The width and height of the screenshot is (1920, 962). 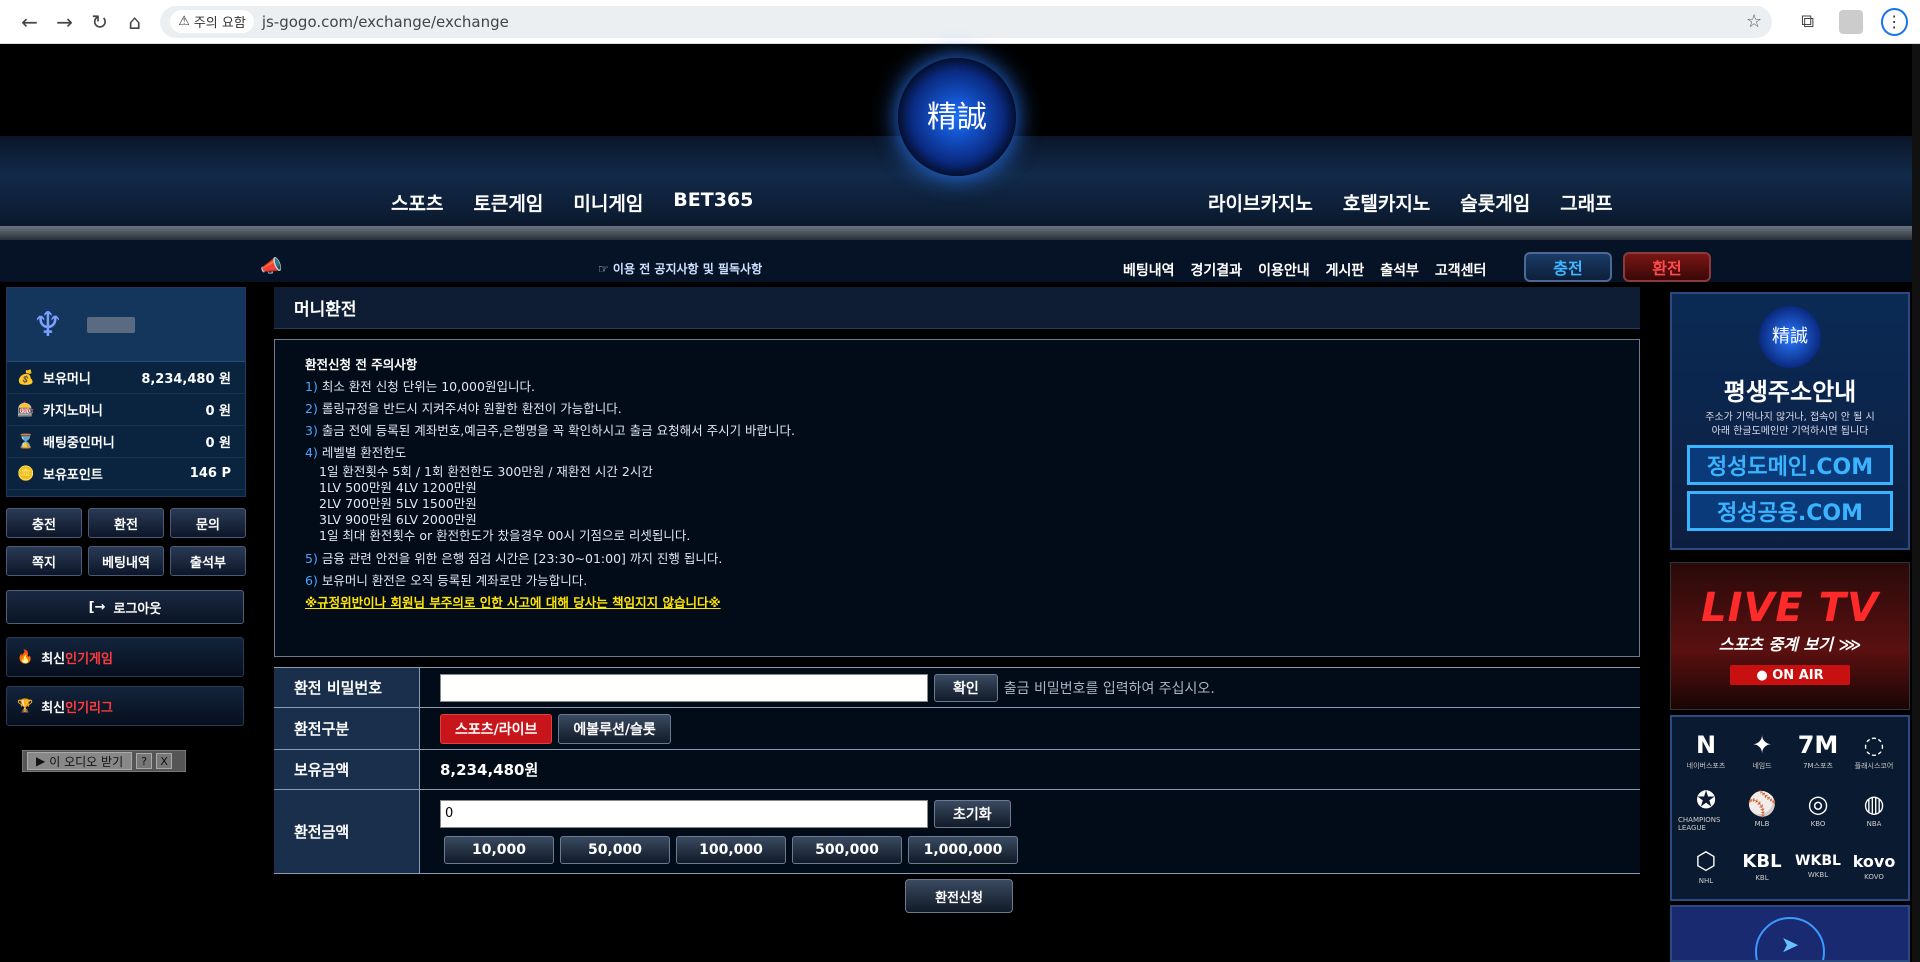 What do you see at coordinates (972, 813) in the screenshot?
I see `amount-reset-button: 초기화` at bounding box center [972, 813].